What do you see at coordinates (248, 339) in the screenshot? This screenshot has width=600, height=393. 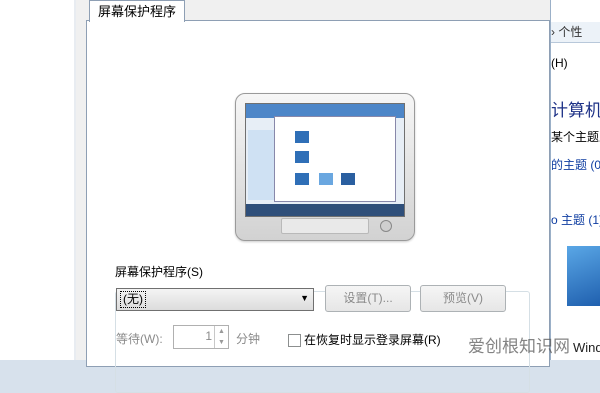 I see `minutes-label: 分钟` at bounding box center [248, 339].